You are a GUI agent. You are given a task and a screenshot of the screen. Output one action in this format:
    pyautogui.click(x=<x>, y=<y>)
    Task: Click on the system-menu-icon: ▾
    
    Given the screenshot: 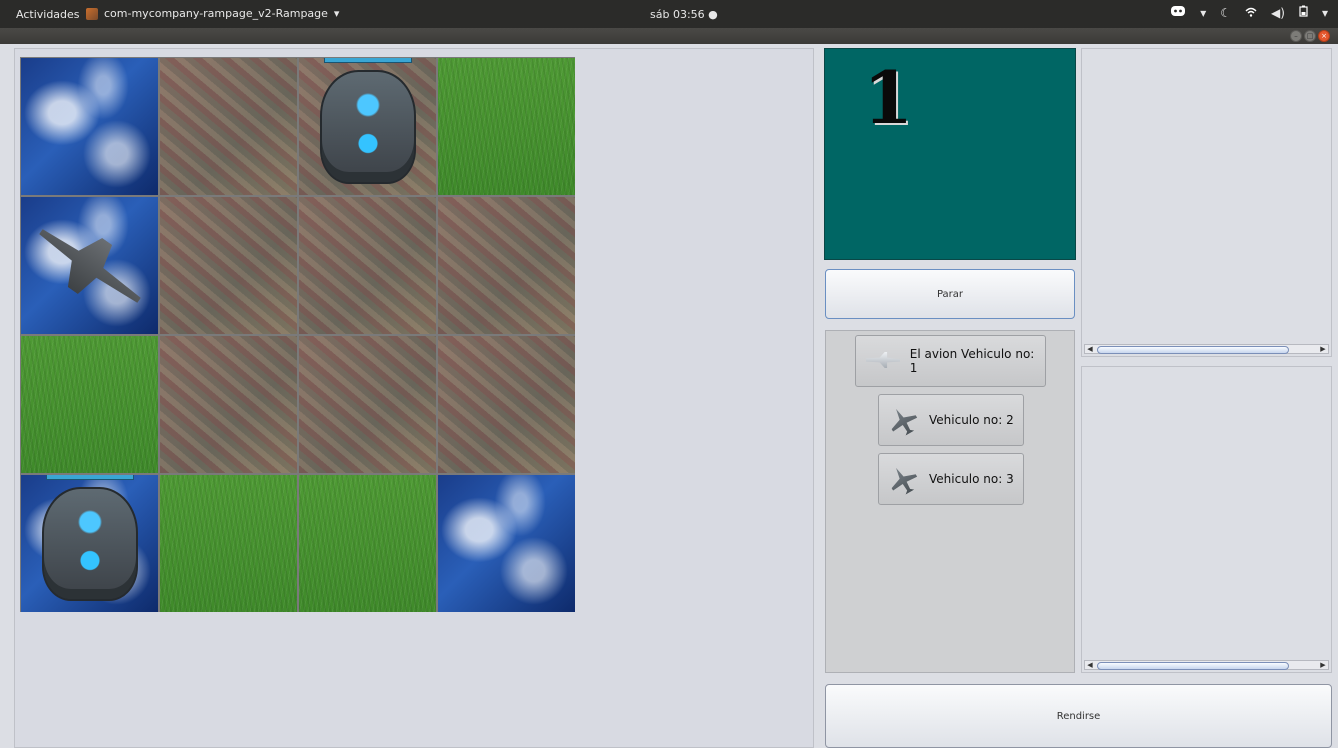 What is the action you would take?
    pyautogui.click(x=1325, y=13)
    